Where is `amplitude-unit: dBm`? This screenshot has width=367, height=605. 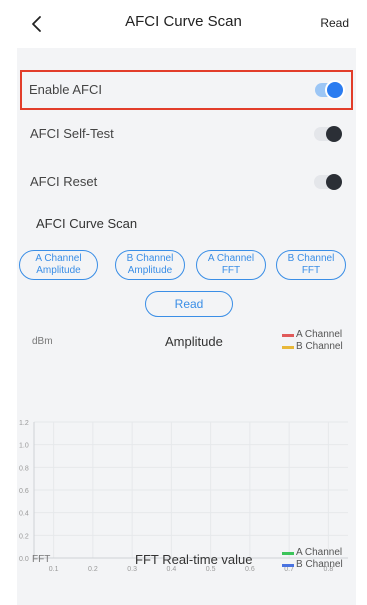 amplitude-unit: dBm is located at coordinates (42, 341).